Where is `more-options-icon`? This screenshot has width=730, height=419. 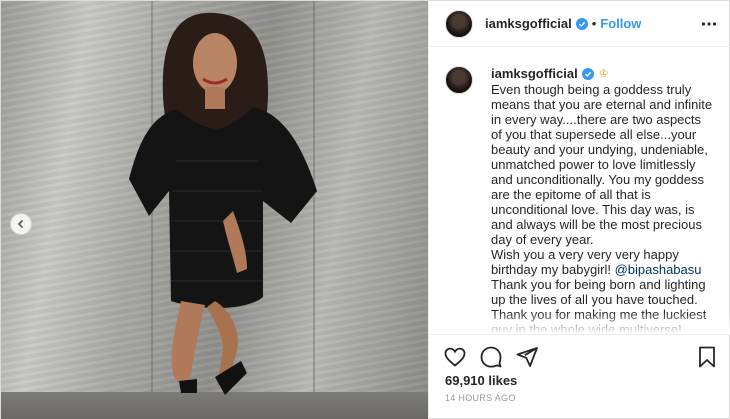 more-options-icon is located at coordinates (709, 24).